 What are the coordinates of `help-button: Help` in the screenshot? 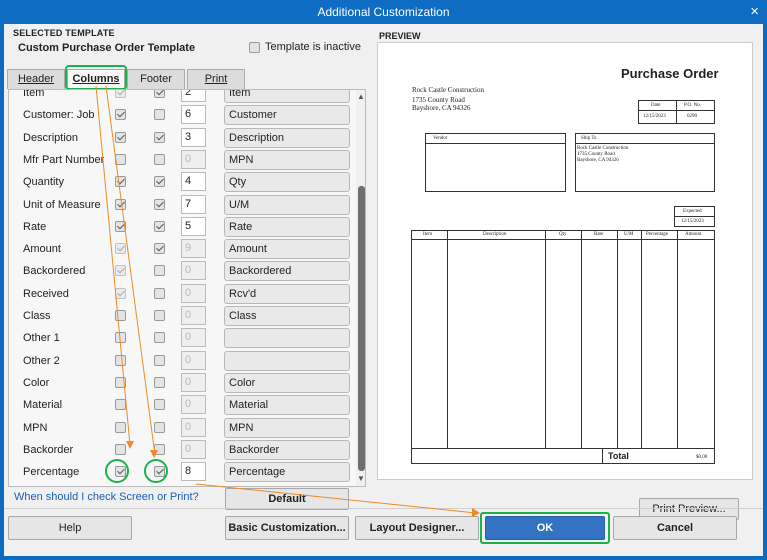 It's located at (70, 528).